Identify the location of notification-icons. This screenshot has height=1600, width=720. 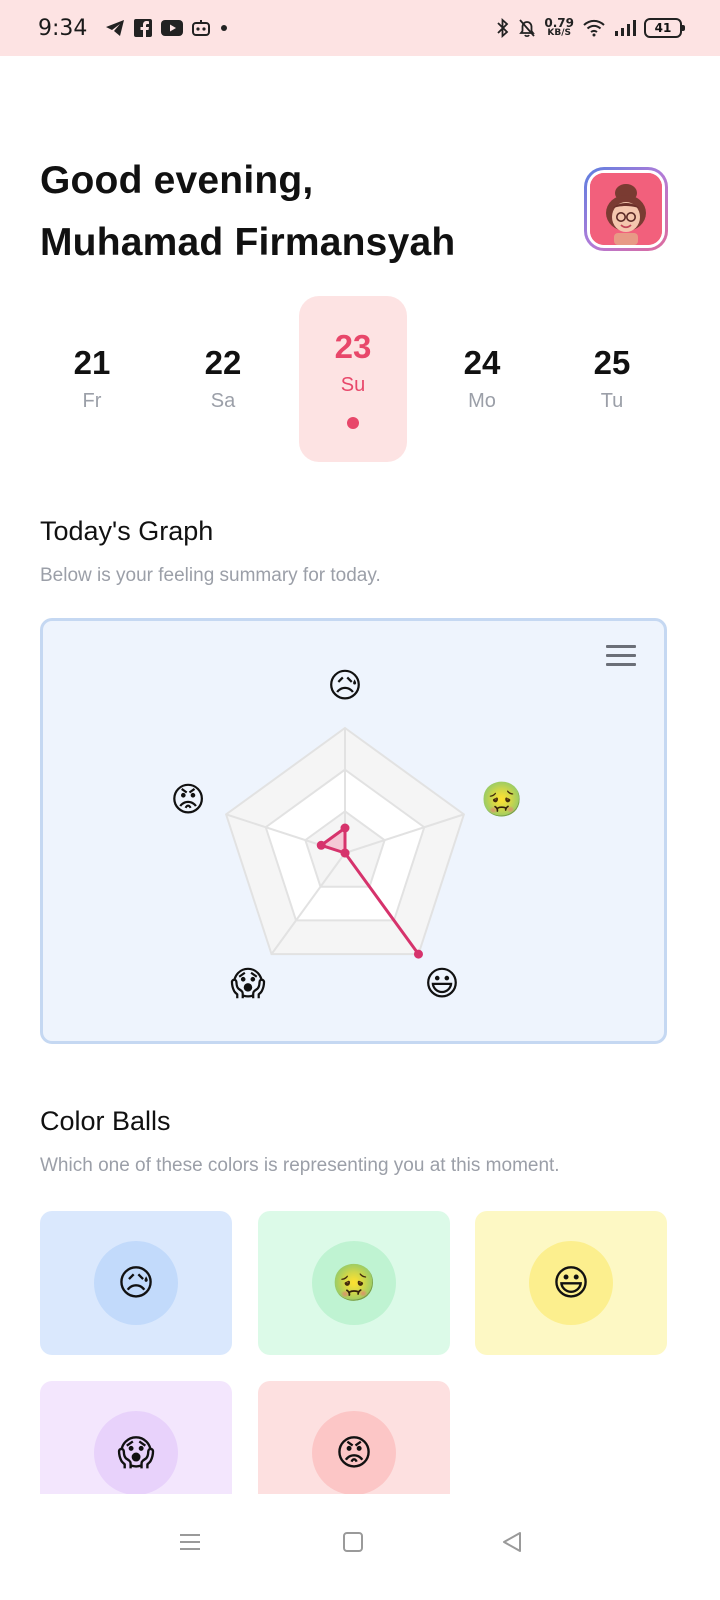
(167, 28).